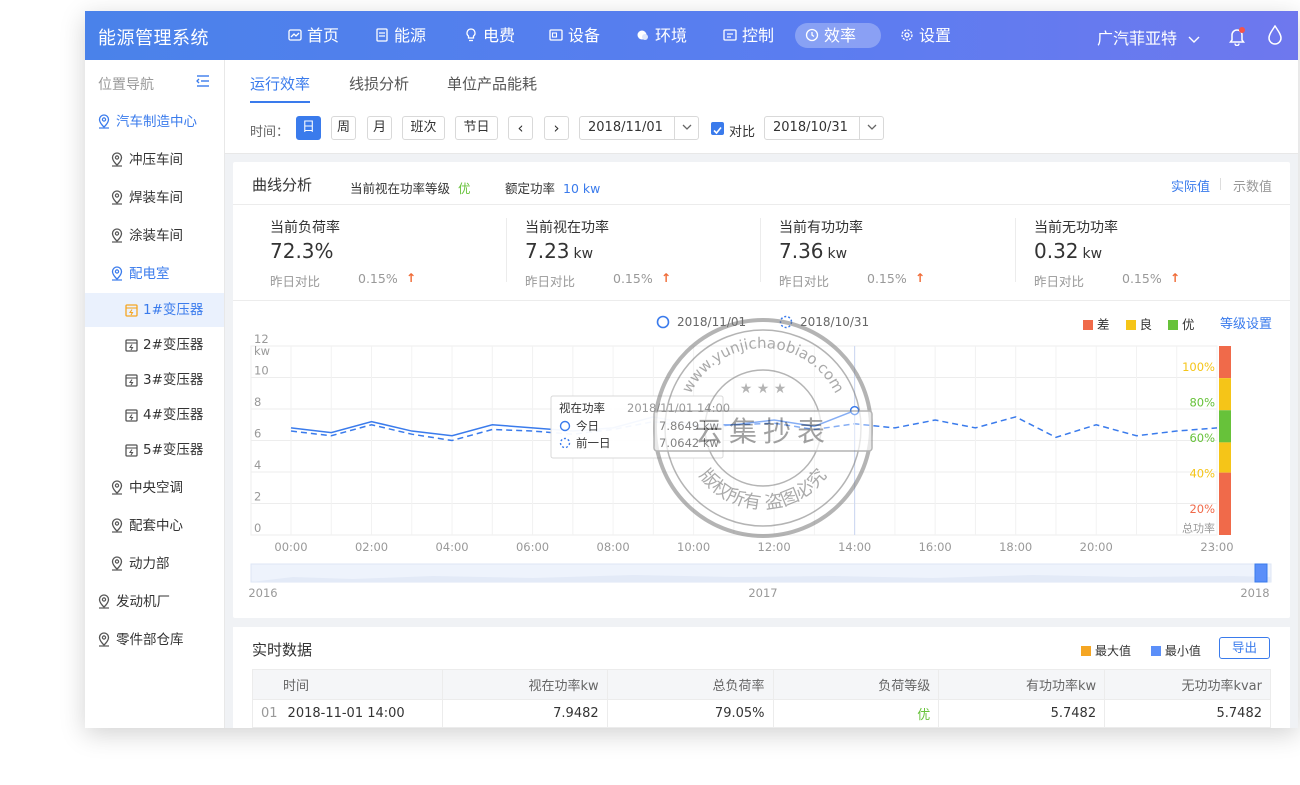 The image size is (1300, 785). Describe the element at coordinates (308, 128) in the screenshot. I see `day-button: 日` at that location.